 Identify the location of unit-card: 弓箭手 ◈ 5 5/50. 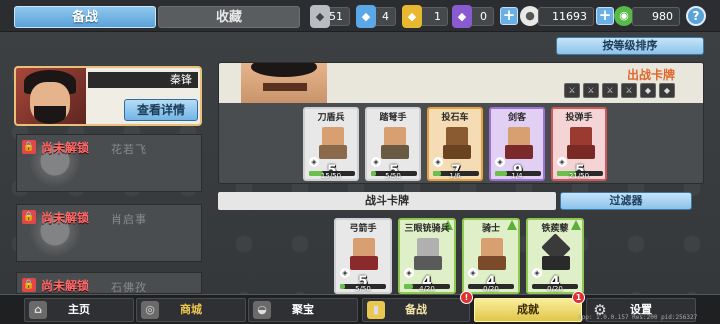
(363, 256).